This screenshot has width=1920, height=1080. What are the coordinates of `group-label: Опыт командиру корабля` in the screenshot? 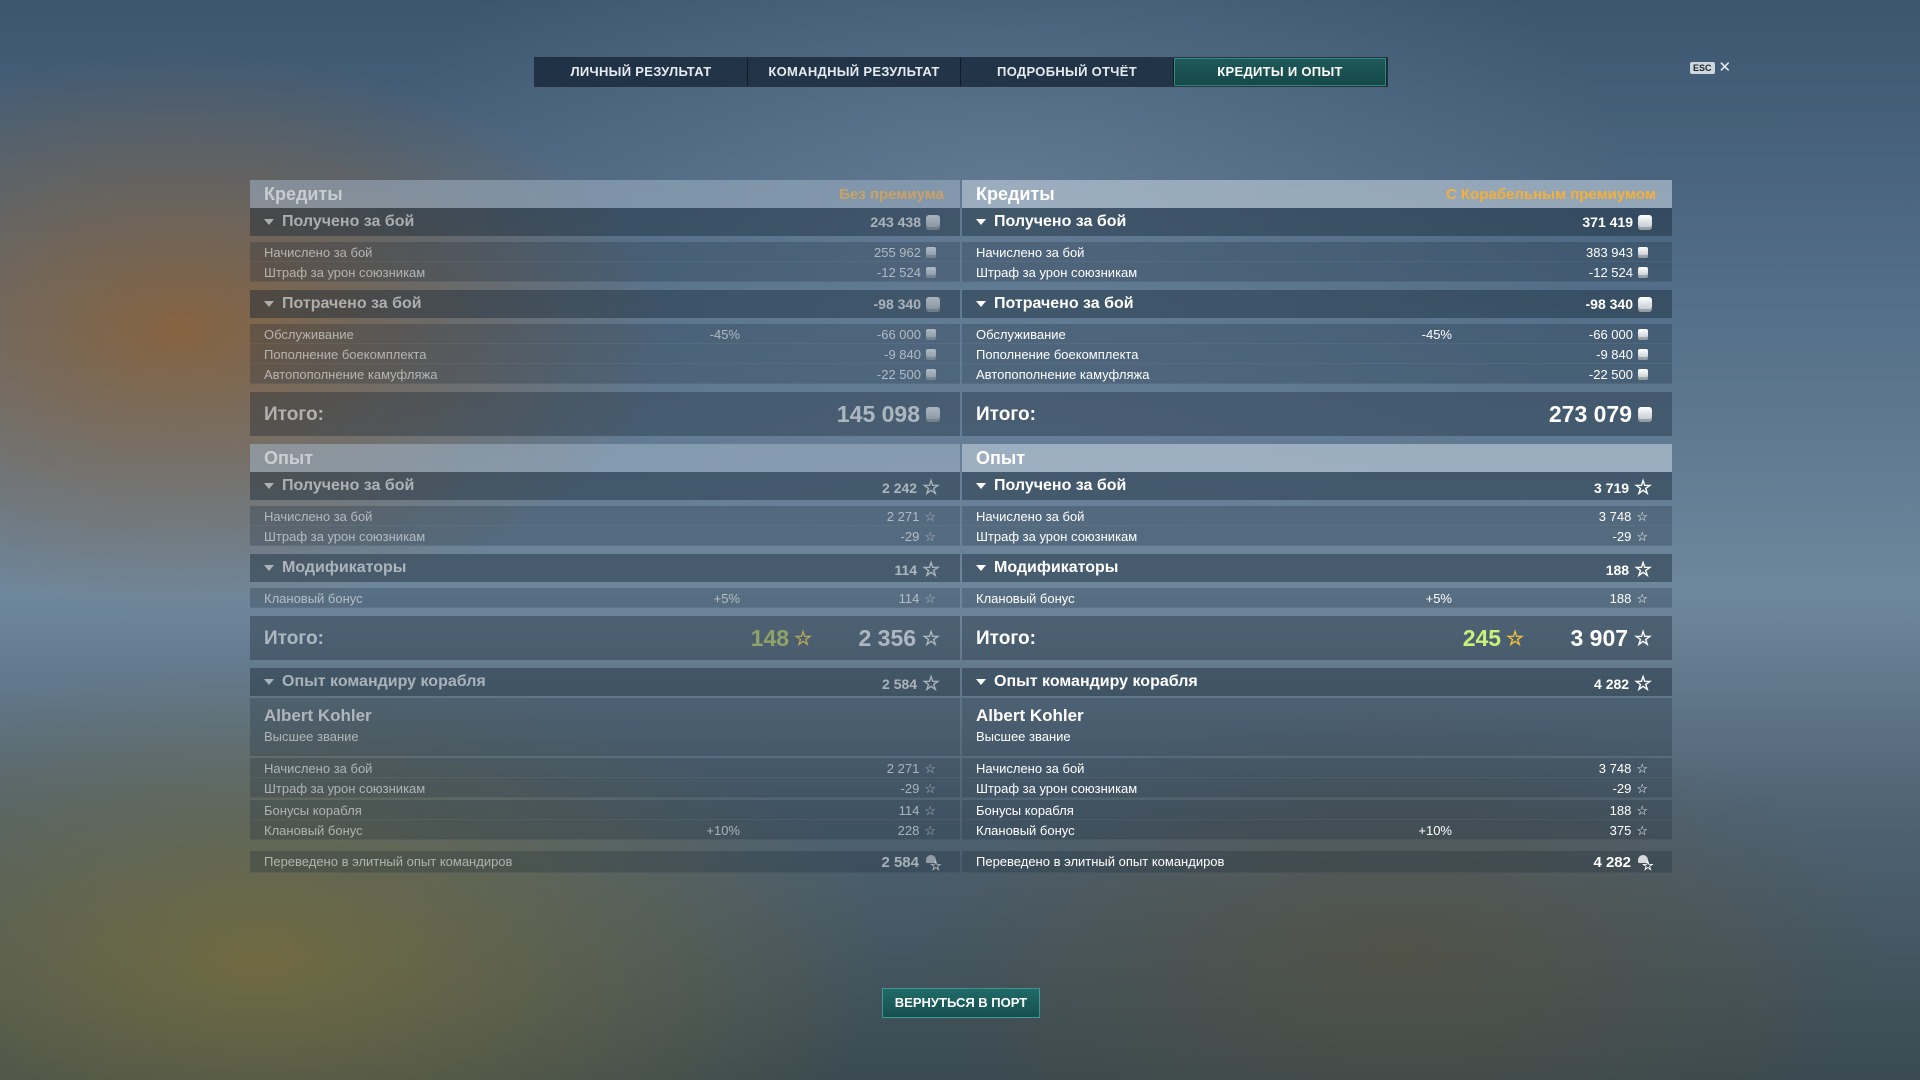 It's located at (1096, 681).